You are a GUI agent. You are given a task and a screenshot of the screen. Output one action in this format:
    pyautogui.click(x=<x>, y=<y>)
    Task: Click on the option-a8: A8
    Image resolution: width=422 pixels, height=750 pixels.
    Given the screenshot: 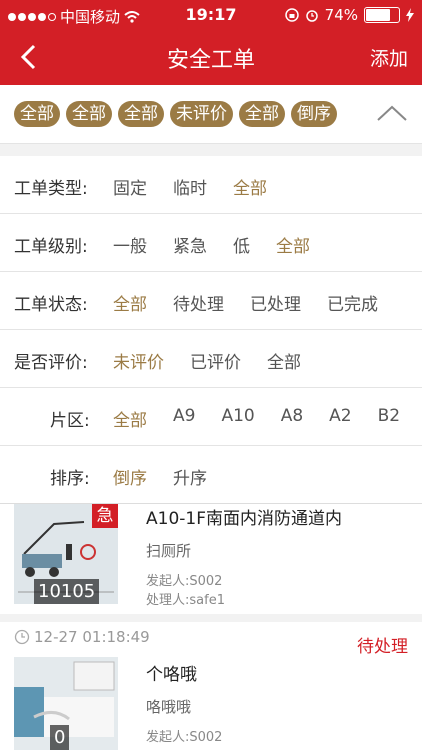 What is the action you would take?
    pyautogui.click(x=292, y=418)
    